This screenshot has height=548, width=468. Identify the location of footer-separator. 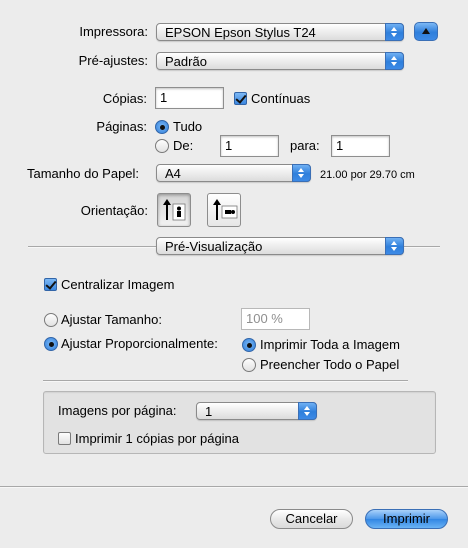
(234, 487).